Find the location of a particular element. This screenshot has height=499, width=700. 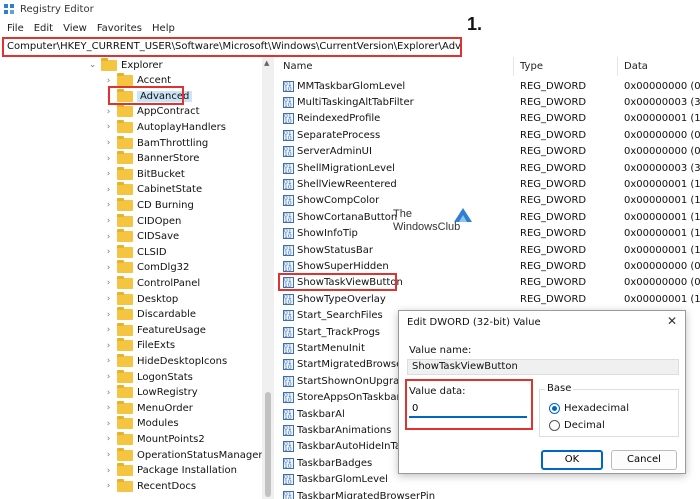

close-icon: ✕ is located at coordinates (672, 321).